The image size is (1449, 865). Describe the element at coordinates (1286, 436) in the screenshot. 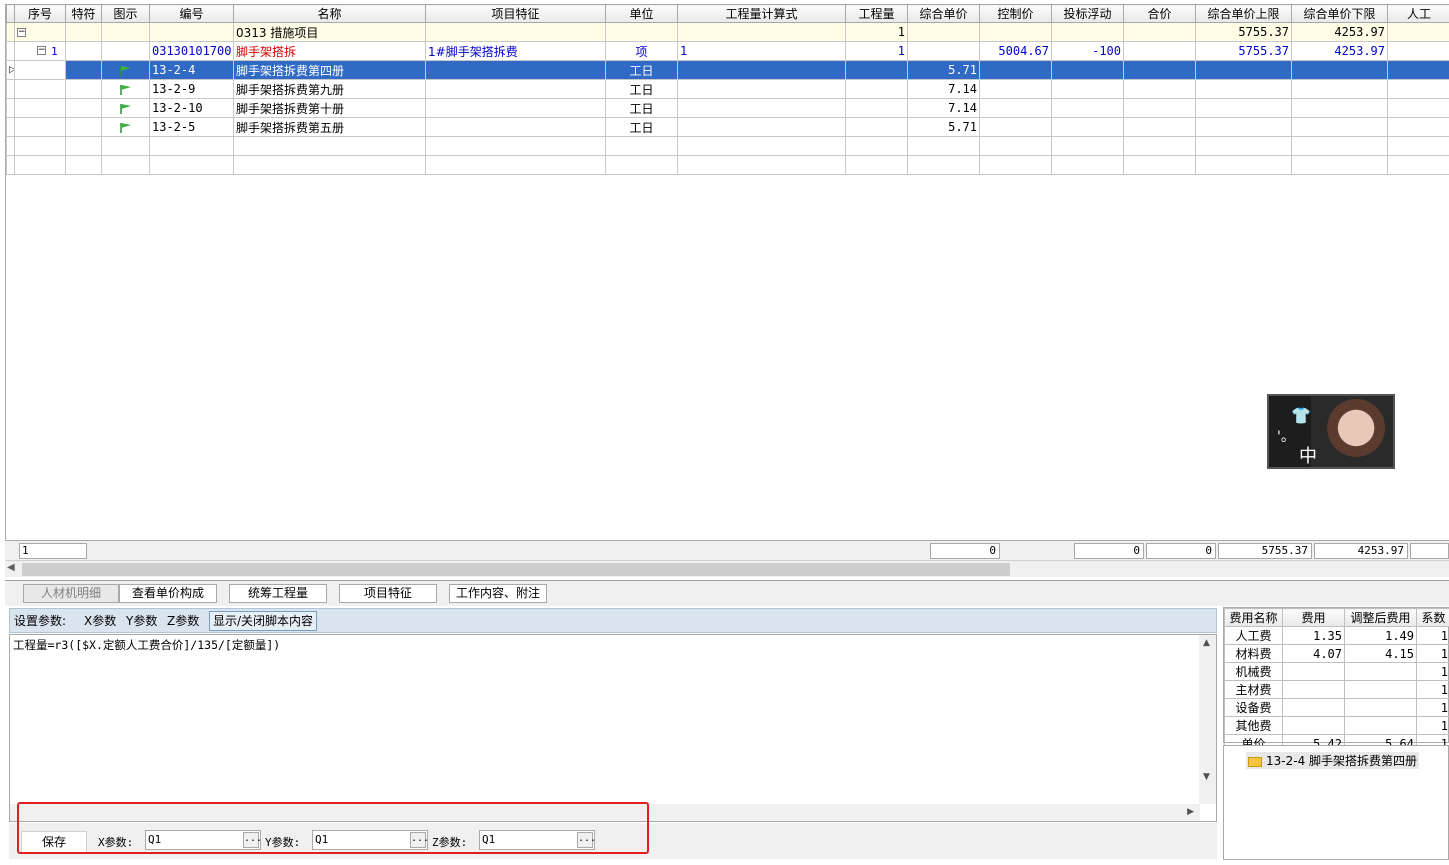

I see `punctuation-toggle: '。` at that location.